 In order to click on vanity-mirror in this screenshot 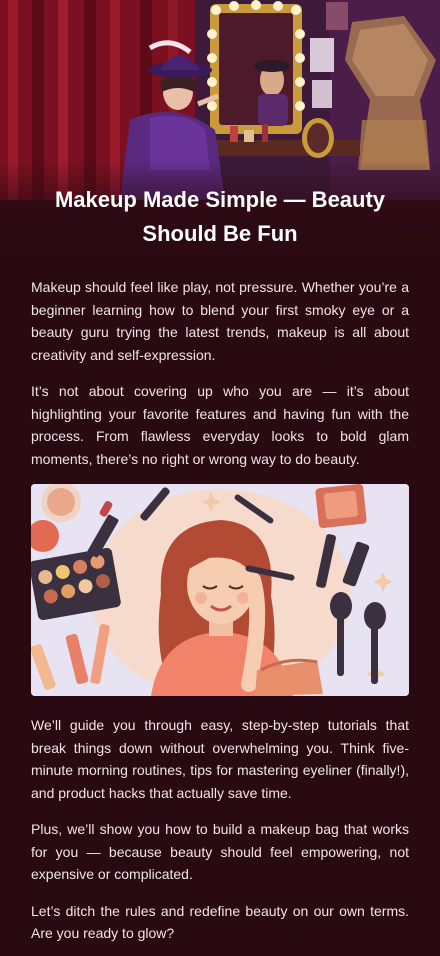, I will do `click(256, 69)`.